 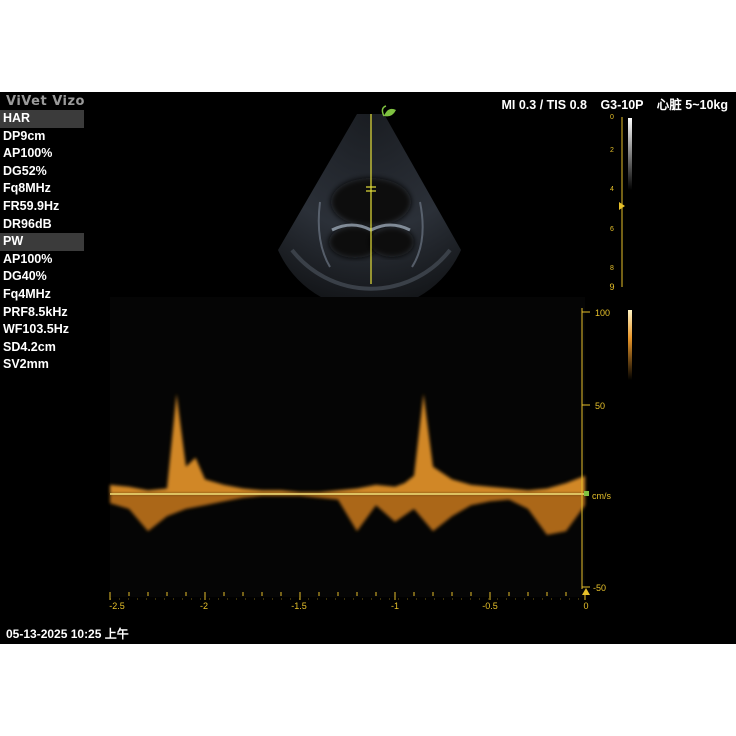 What do you see at coordinates (599, 588) in the screenshot?
I see `velocity-tick-neg50: -50` at bounding box center [599, 588].